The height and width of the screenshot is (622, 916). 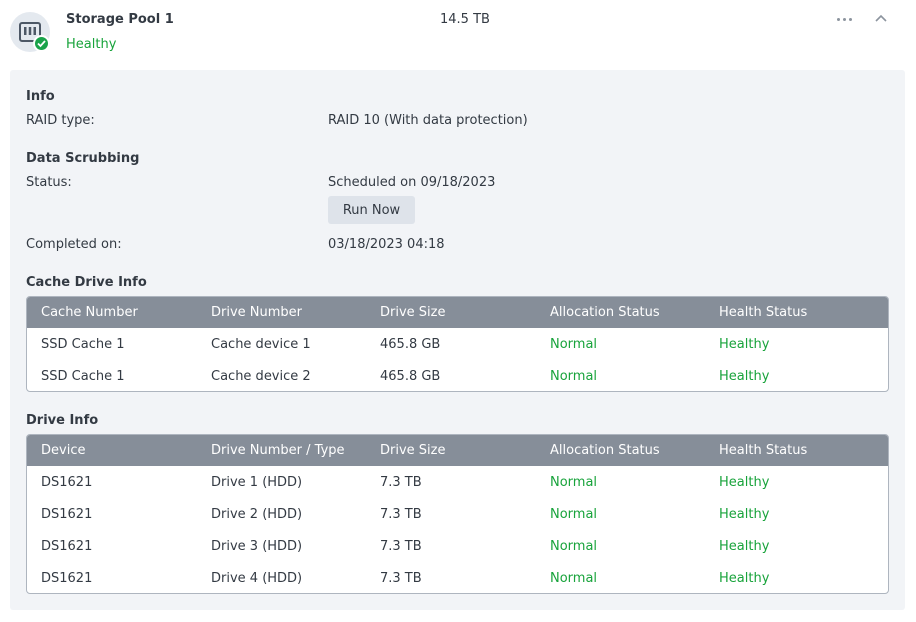 I want to click on chevron-up-icon, so click(x=881, y=18).